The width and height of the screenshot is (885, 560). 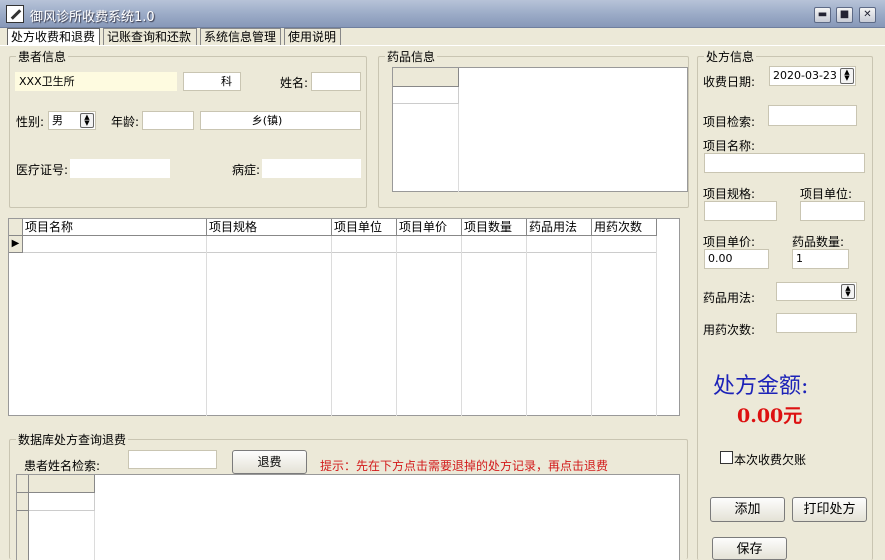 What do you see at coordinates (411, 56) in the screenshot?
I see `drug-info-title: 药品信息` at bounding box center [411, 56].